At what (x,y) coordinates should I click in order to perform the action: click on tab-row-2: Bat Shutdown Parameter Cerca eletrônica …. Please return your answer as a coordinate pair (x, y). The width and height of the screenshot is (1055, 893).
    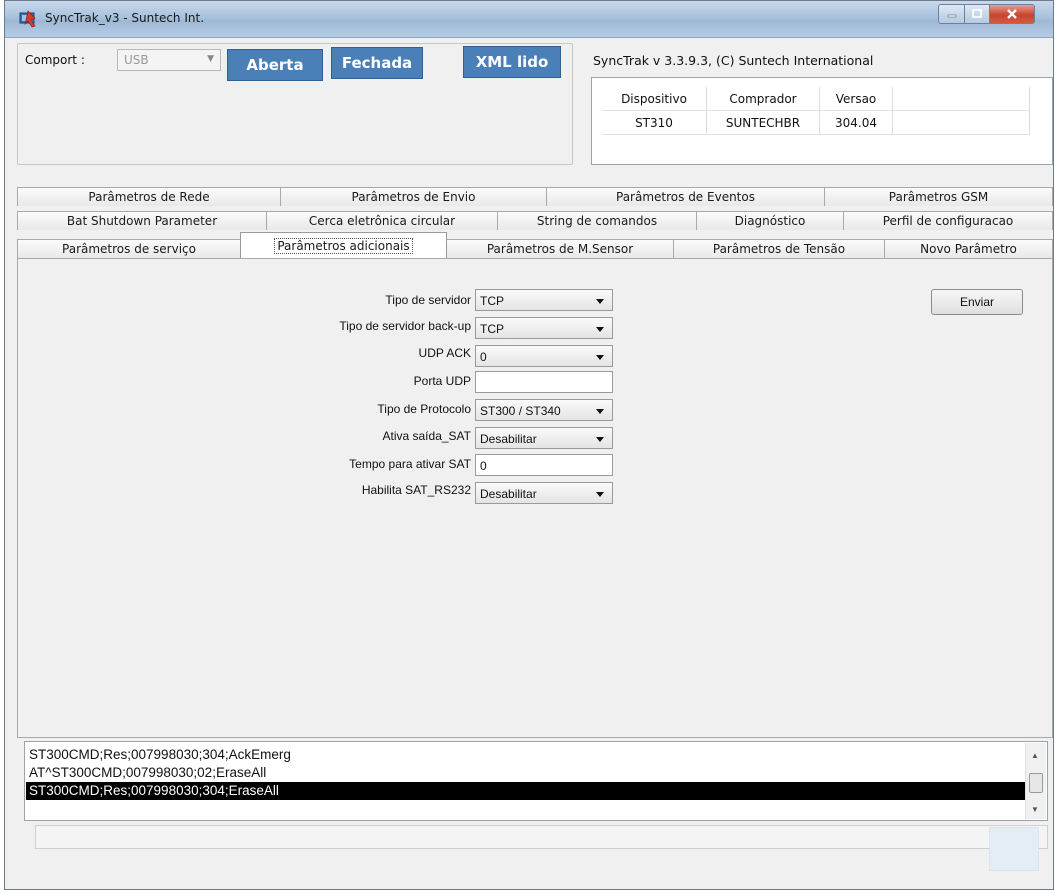
    Looking at the image, I should click on (535, 220).